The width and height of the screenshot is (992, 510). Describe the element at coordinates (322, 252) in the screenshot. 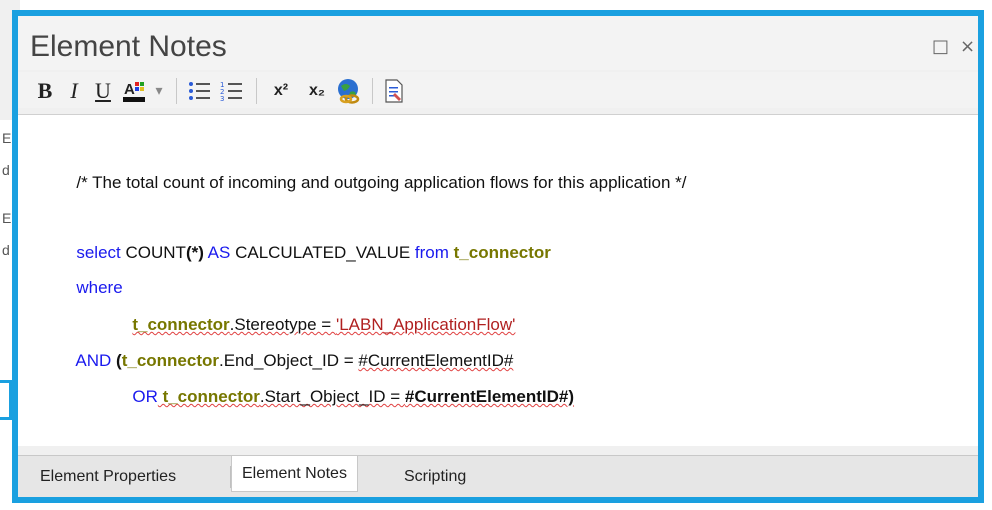

I see `identifier: CALCULATED_VALUE` at that location.